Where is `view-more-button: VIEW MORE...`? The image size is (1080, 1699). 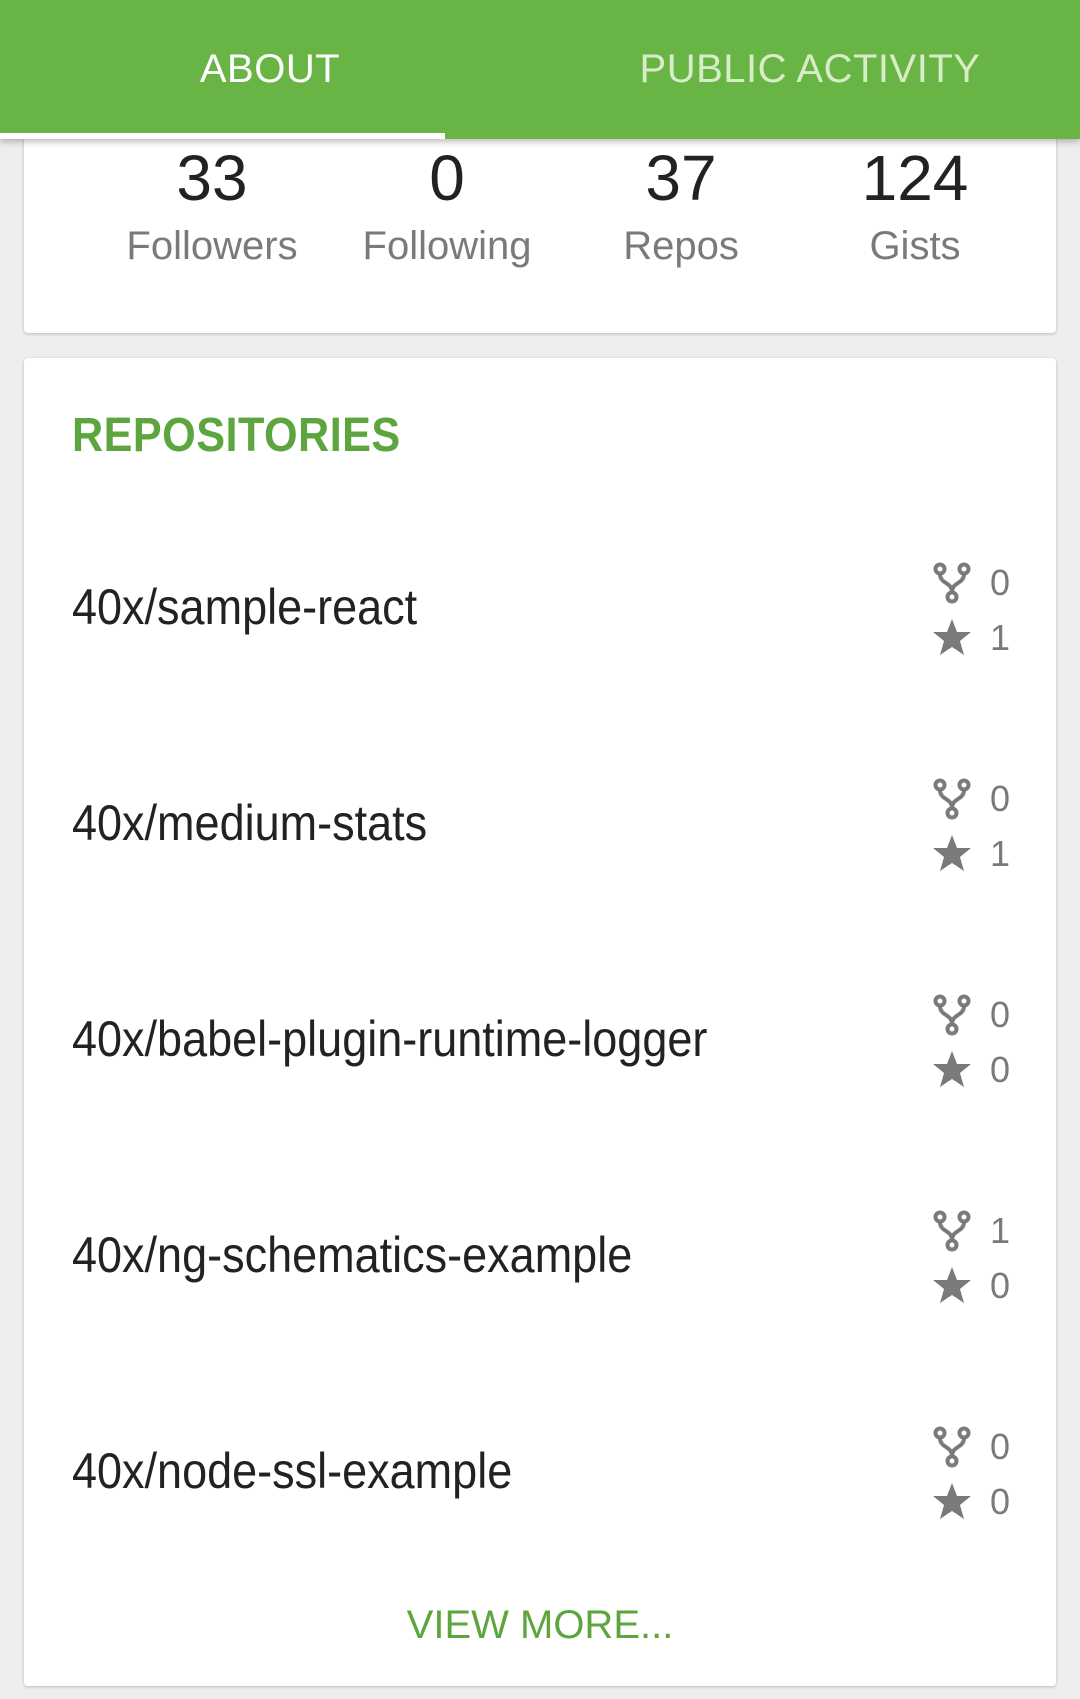 view-more-button: VIEW MORE... is located at coordinates (540, 1625).